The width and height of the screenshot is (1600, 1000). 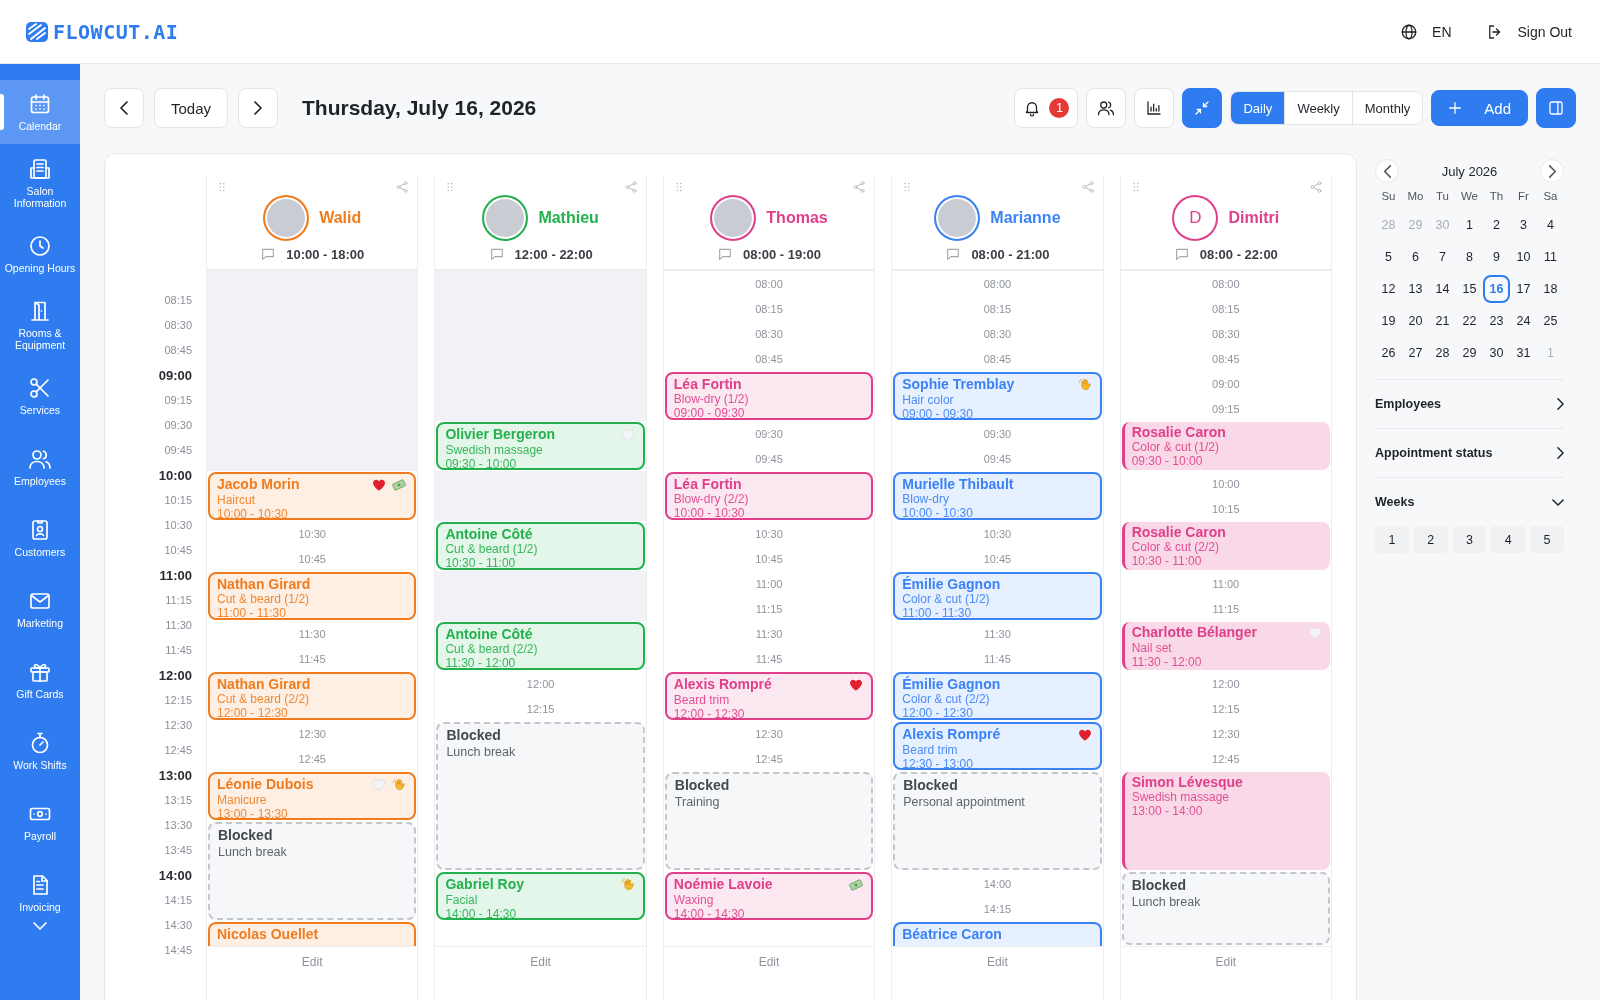 I want to click on nav-item: Employees, so click(x=40, y=467).